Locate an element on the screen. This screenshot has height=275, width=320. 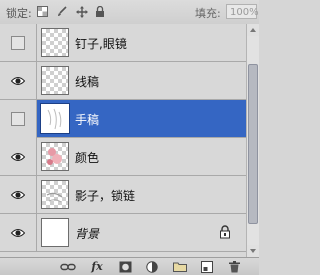
lock-all-icon is located at coordinates (99, 11).